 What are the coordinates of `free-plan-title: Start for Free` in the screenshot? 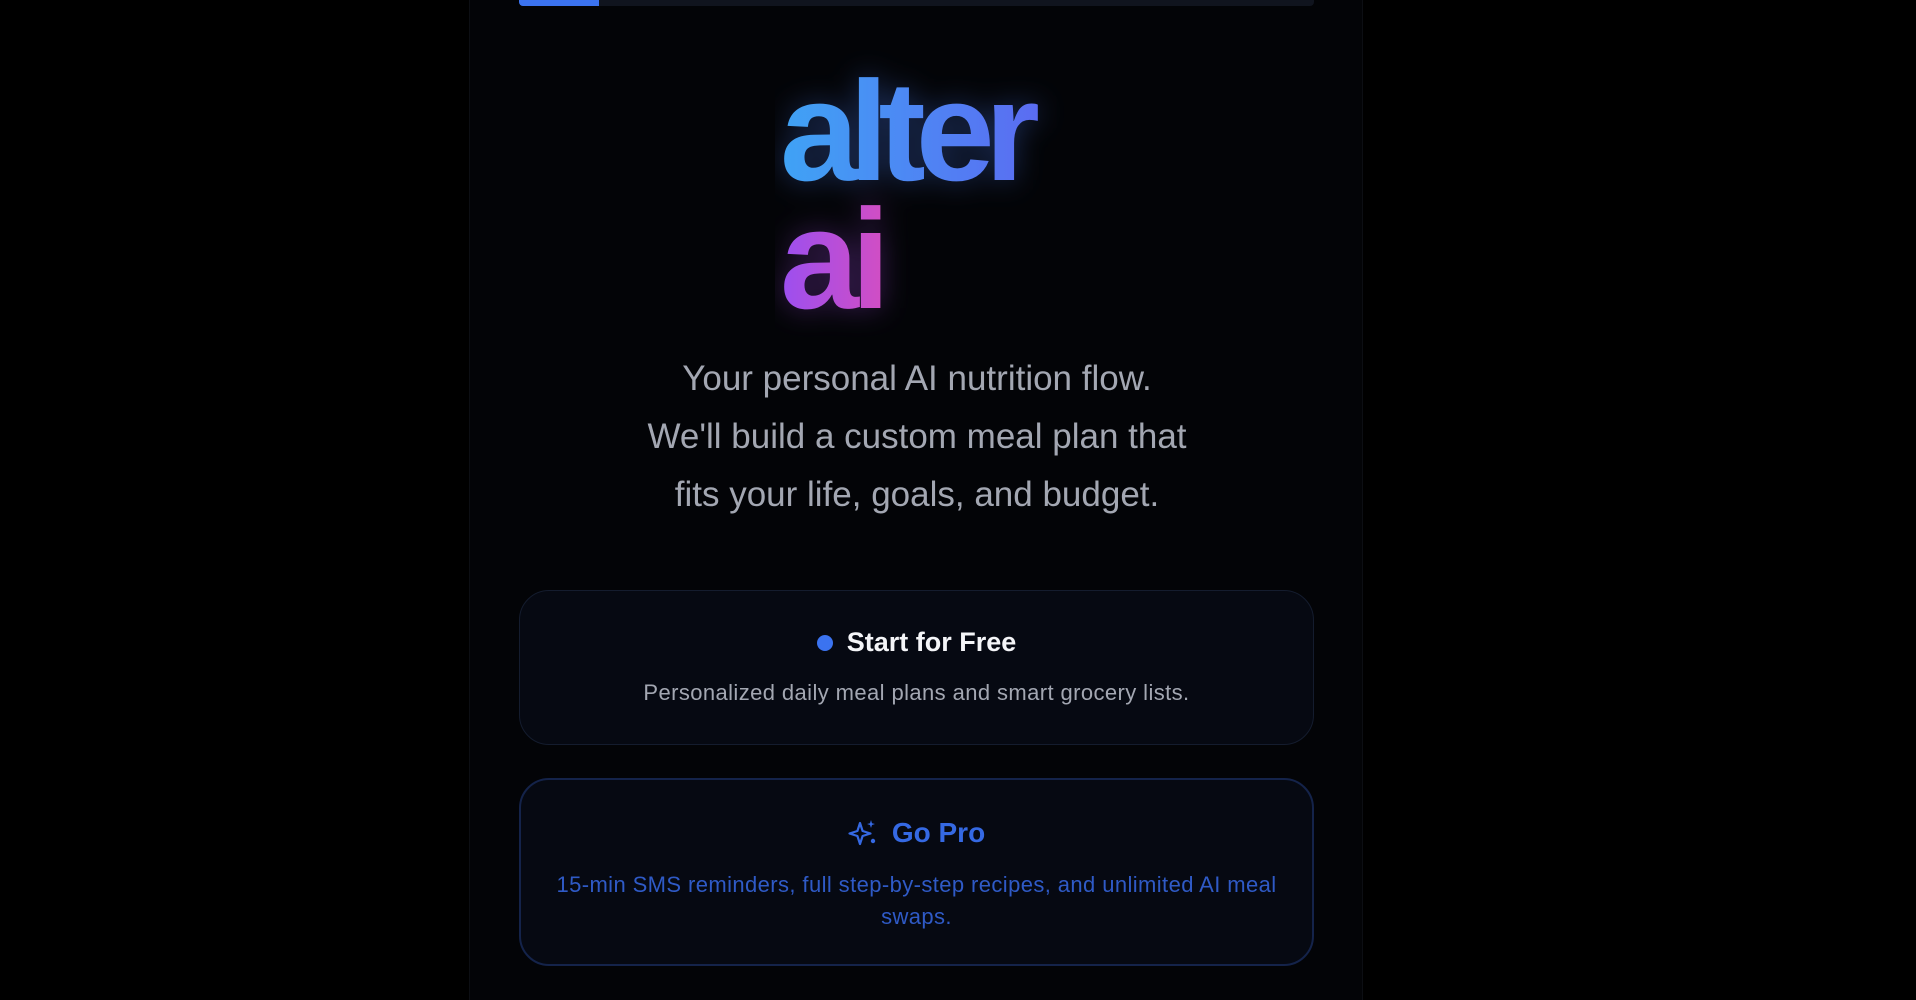 It's located at (931, 642).